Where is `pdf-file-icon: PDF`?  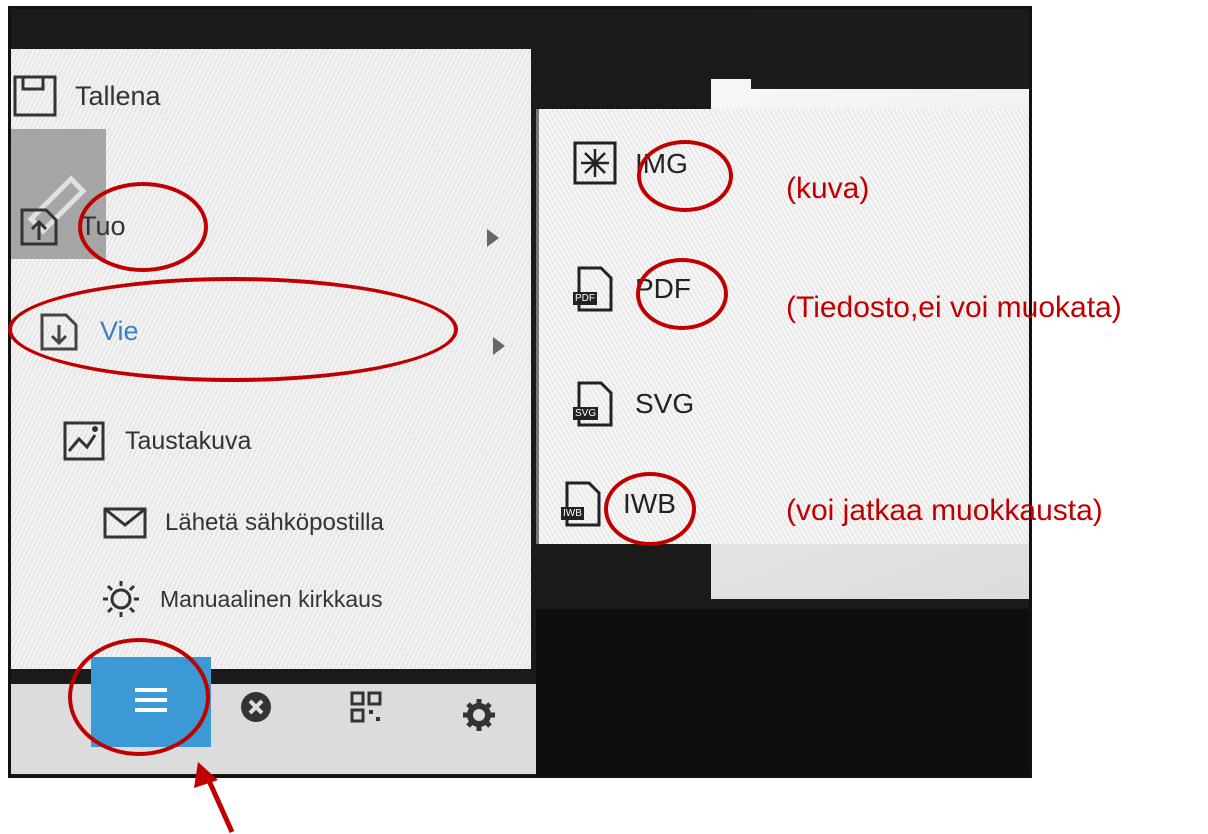 pdf-file-icon: PDF is located at coordinates (596, 289).